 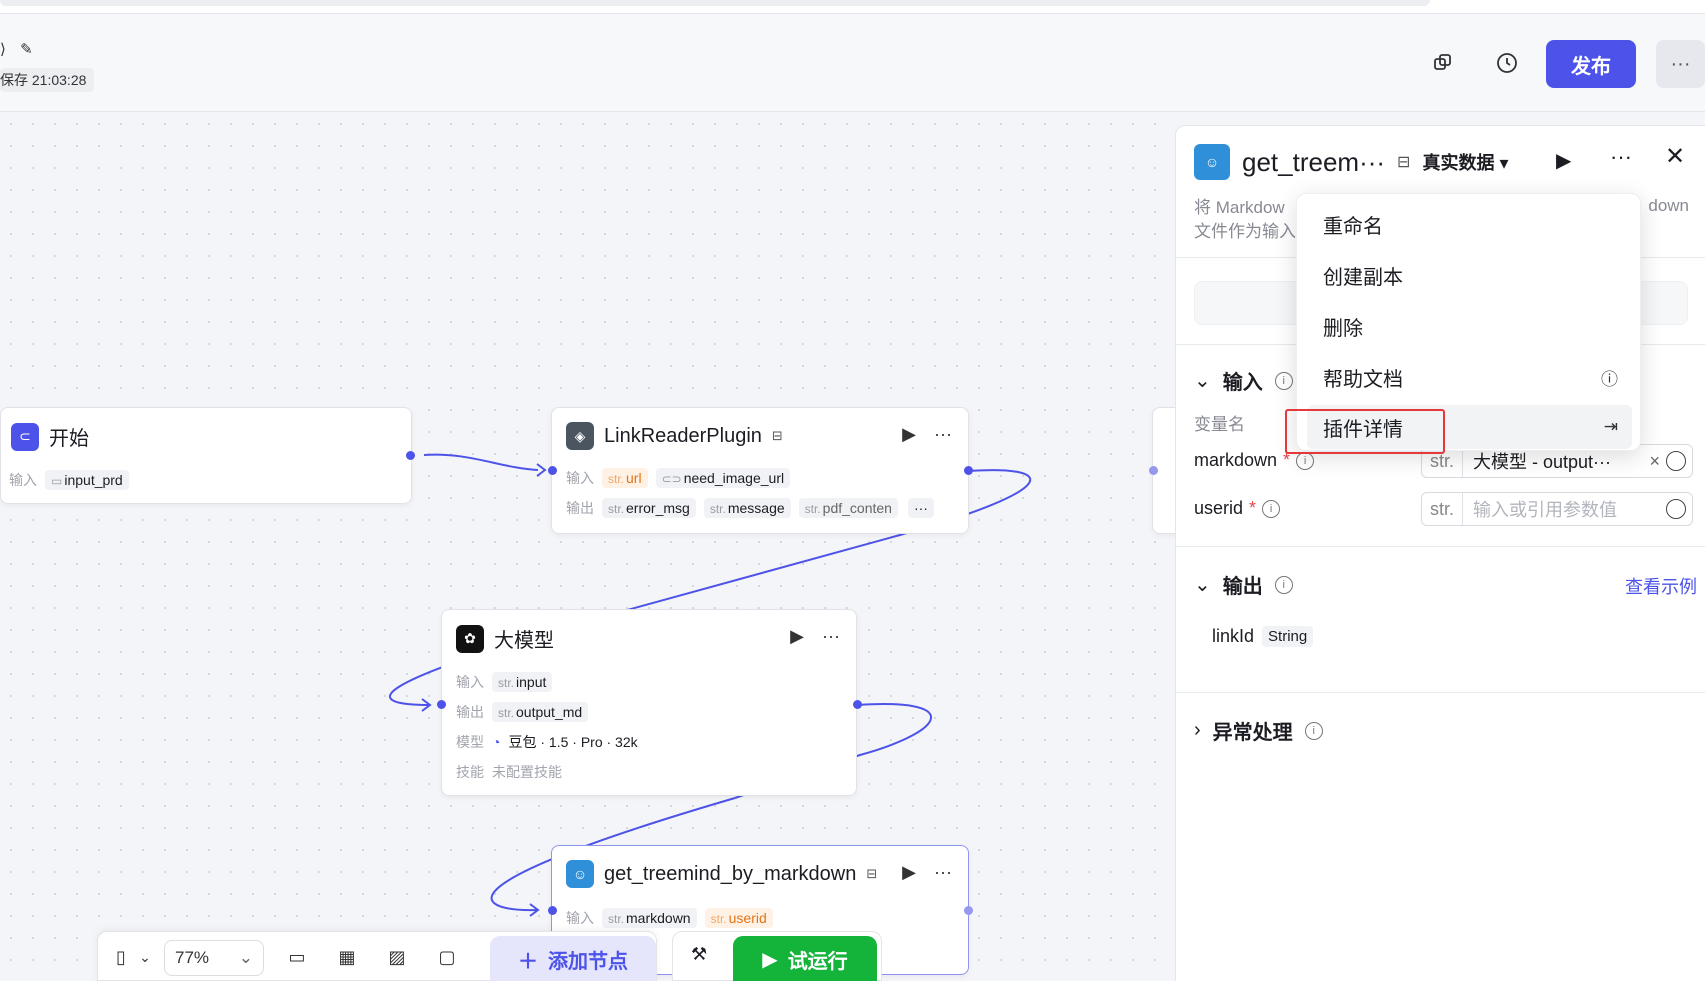 What do you see at coordinates (699, 954) in the screenshot?
I see `wrench-icon: ⚒` at bounding box center [699, 954].